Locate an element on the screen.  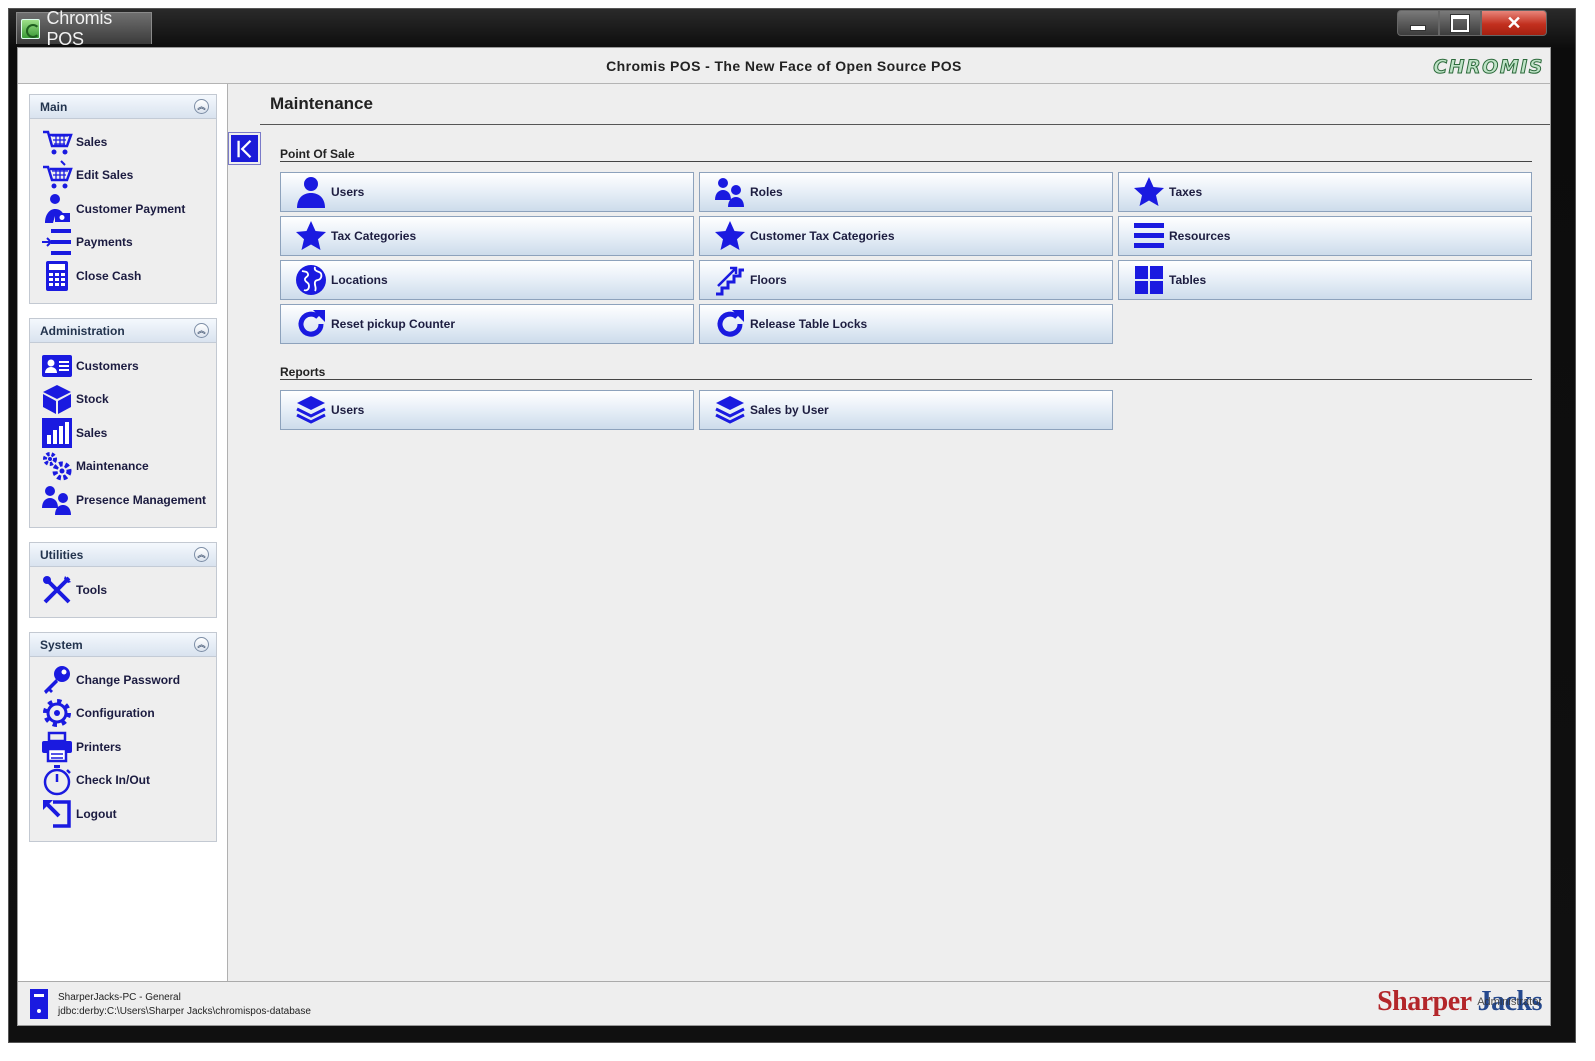
panel-header: Main ︽ is located at coordinates (123, 107).